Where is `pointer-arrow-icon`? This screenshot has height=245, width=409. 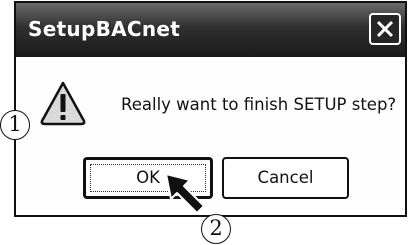 pointer-arrow-icon is located at coordinates (185, 193).